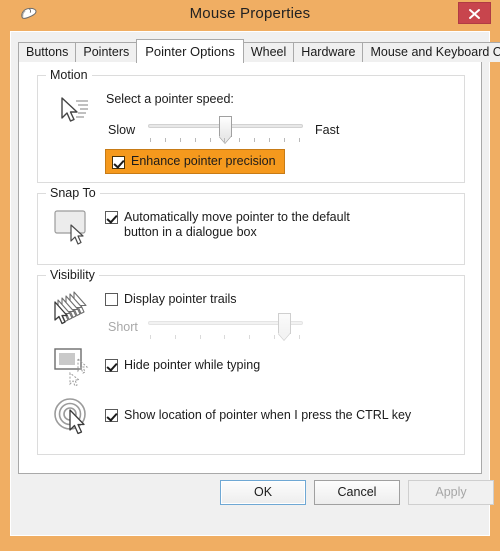  I want to click on pointer-speed-icon, so click(72, 111).